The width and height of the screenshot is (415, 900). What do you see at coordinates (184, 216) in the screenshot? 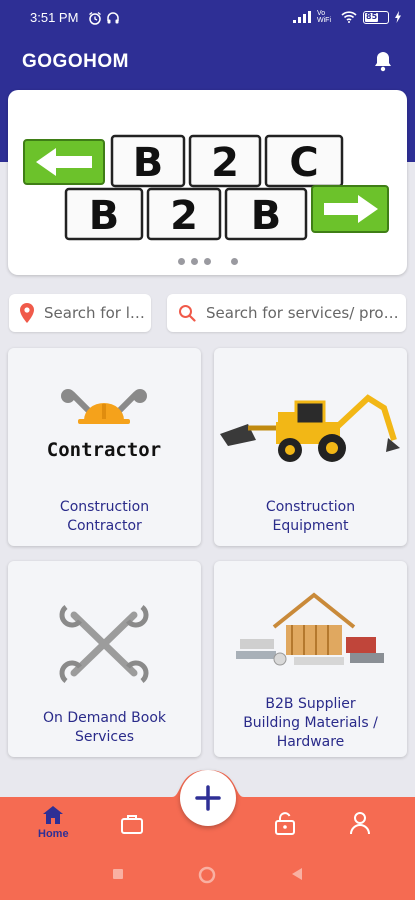
I see `tile-2b: 2` at bounding box center [184, 216].